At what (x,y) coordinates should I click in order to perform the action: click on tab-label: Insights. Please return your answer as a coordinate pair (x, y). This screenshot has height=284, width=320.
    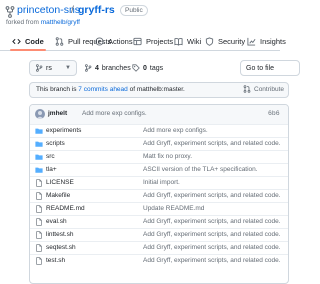
    Looking at the image, I should click on (273, 41).